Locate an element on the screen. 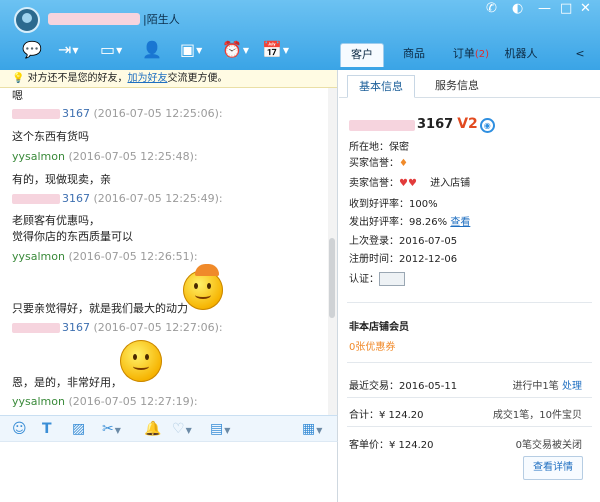 This screenshot has height=502, width=600. tab-product: 商品 is located at coordinates (414, 55).